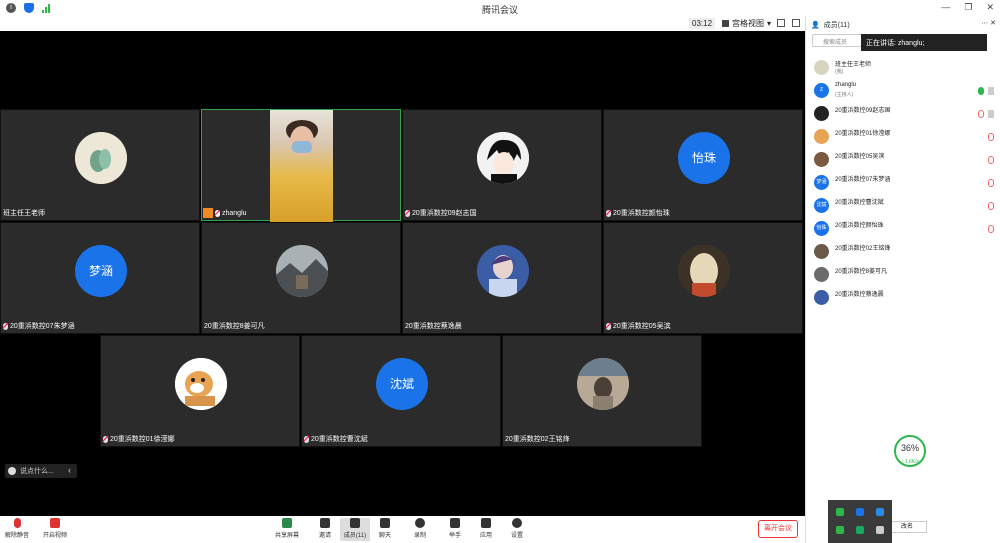 Image resolution: width=1000 pixels, height=543 pixels. What do you see at coordinates (746, 23) in the screenshot?
I see `view-mode-button: 宫格视图 ▾` at bounding box center [746, 23].